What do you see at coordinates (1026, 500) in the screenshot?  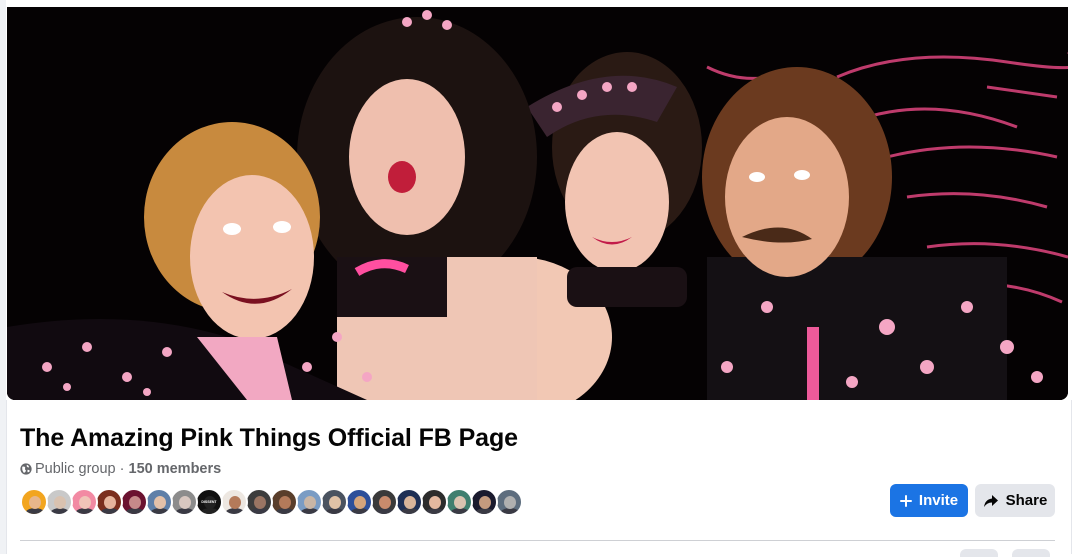 I see `share-label: Share` at bounding box center [1026, 500].